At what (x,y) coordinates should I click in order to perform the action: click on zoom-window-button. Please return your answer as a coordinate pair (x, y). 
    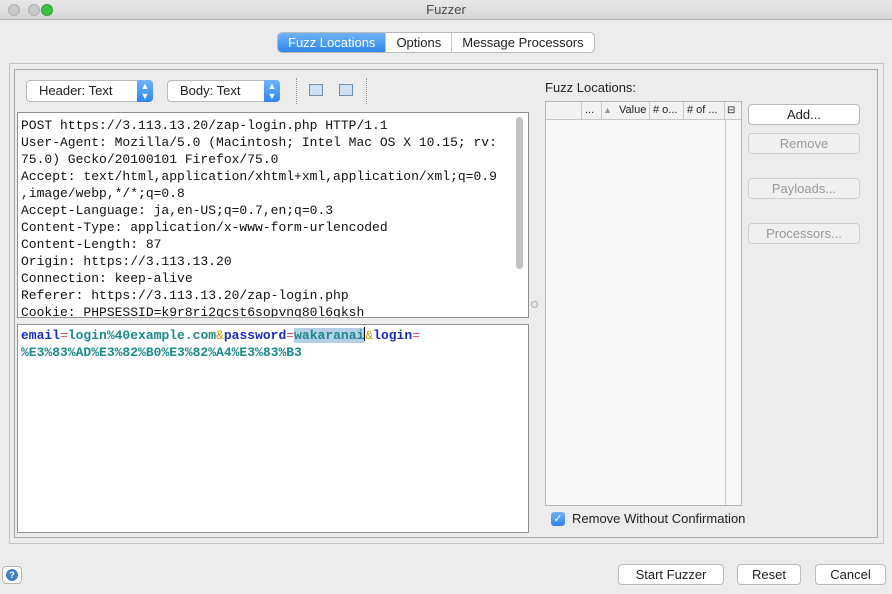
    Looking at the image, I should click on (47, 10).